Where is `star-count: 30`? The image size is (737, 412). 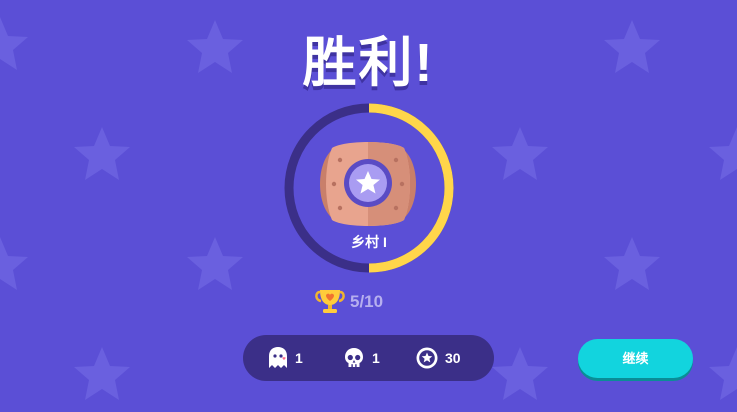 star-count: 30 is located at coordinates (453, 358).